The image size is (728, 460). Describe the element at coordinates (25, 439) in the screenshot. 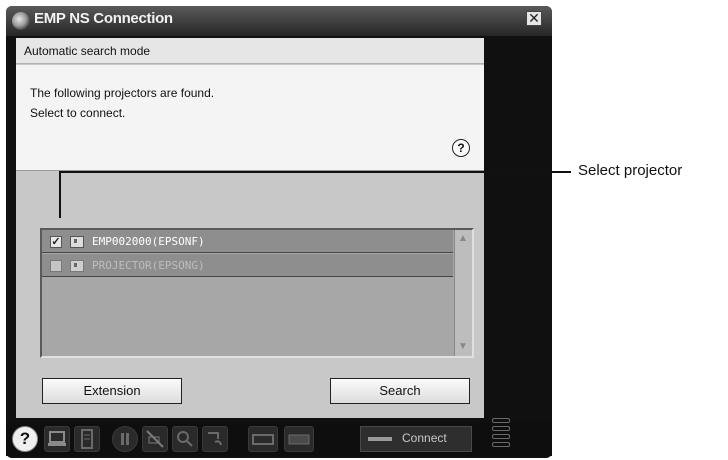

I see `toolbar-help-icon: ?` at that location.